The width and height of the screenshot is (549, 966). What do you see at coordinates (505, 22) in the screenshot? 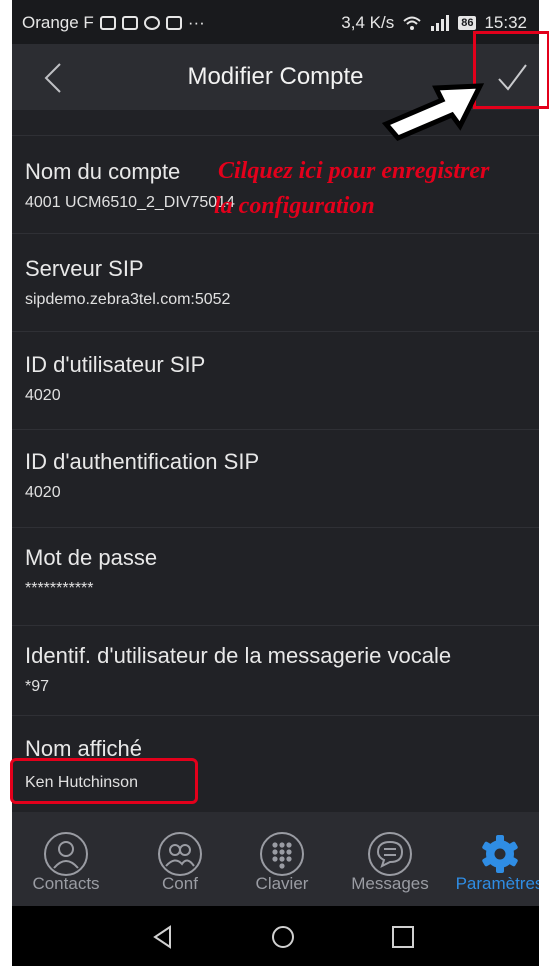
I see `clock: 15:32` at bounding box center [505, 22].